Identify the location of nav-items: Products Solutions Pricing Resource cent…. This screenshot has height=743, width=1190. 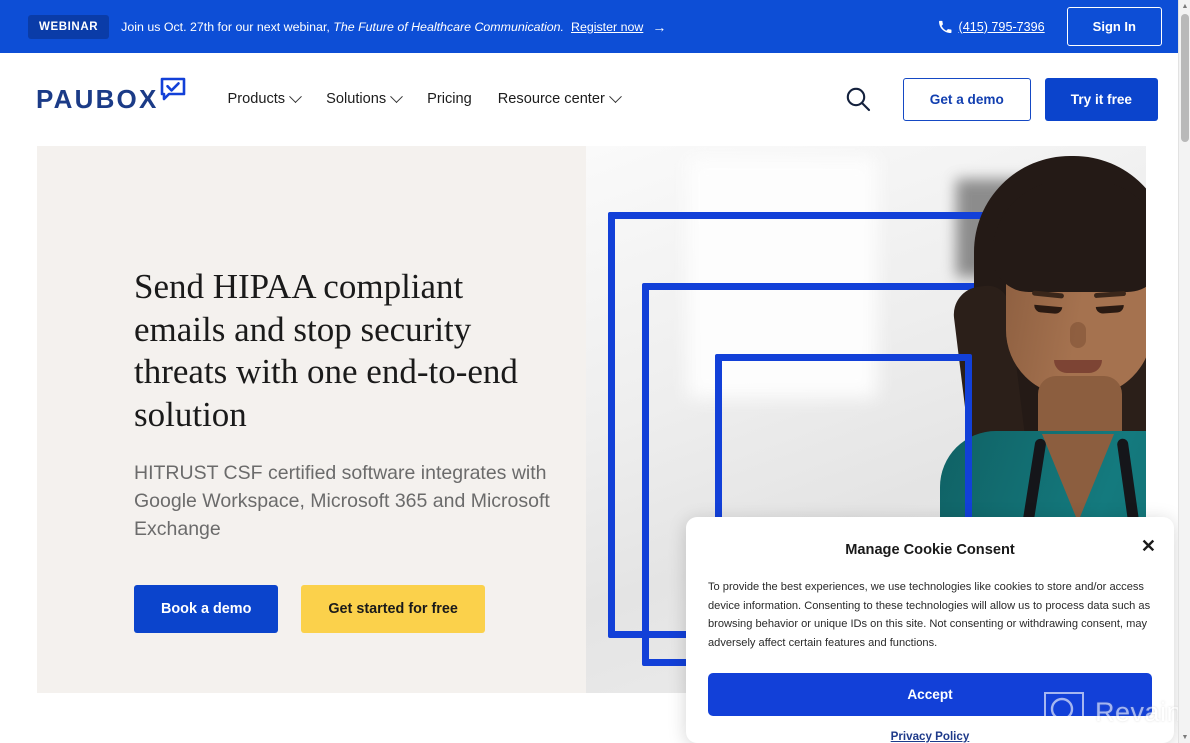
(424, 98).